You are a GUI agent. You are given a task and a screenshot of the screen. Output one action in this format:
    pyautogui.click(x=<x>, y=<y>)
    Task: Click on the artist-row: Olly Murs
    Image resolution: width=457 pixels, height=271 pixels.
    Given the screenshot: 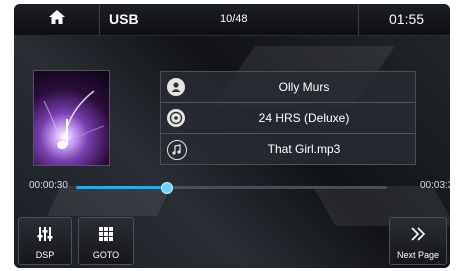 What is the action you would take?
    pyautogui.click(x=288, y=87)
    